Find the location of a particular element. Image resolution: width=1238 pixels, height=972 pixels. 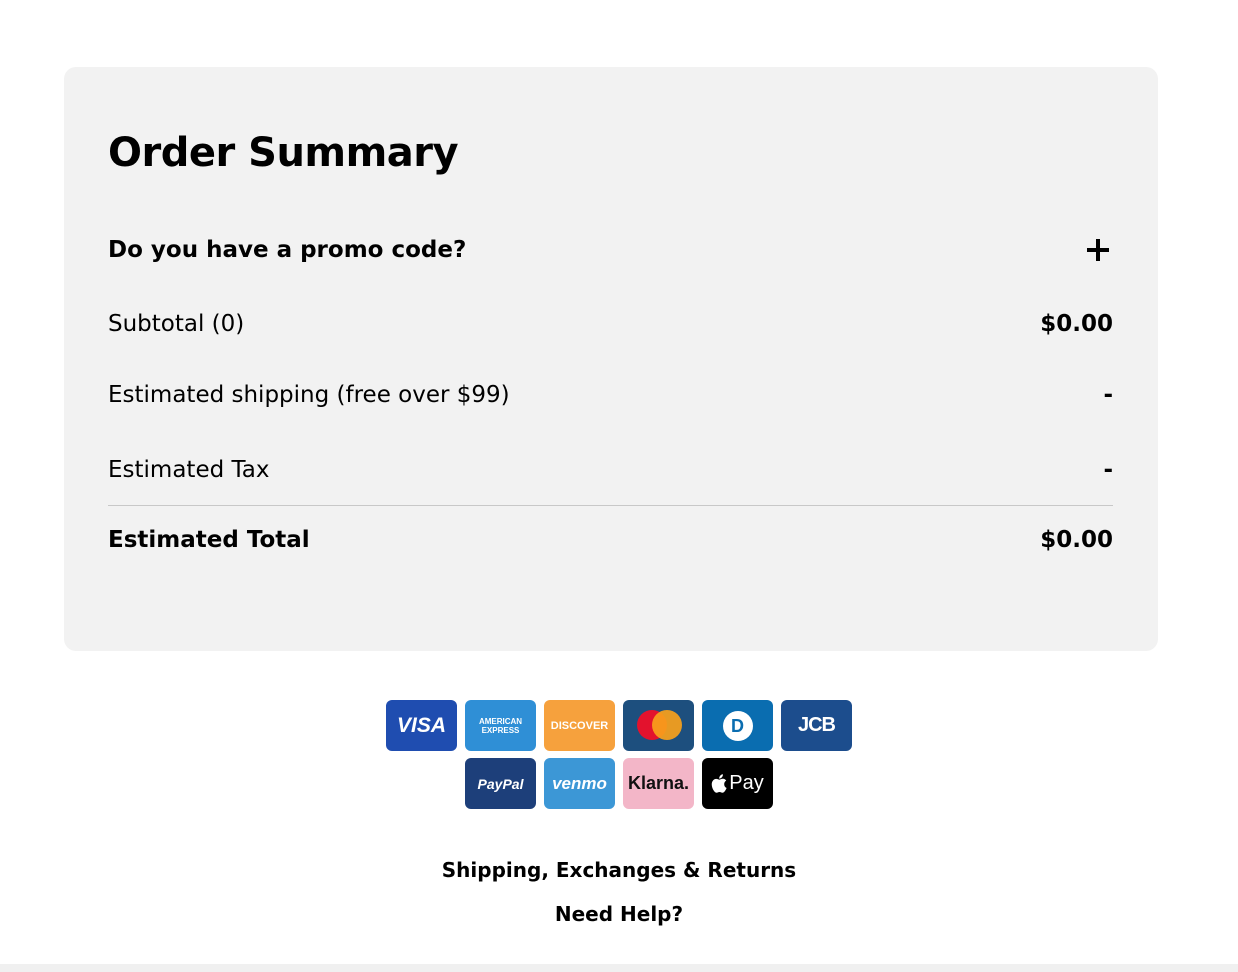

mastercard-yellow-circle is located at coordinates (667, 725).